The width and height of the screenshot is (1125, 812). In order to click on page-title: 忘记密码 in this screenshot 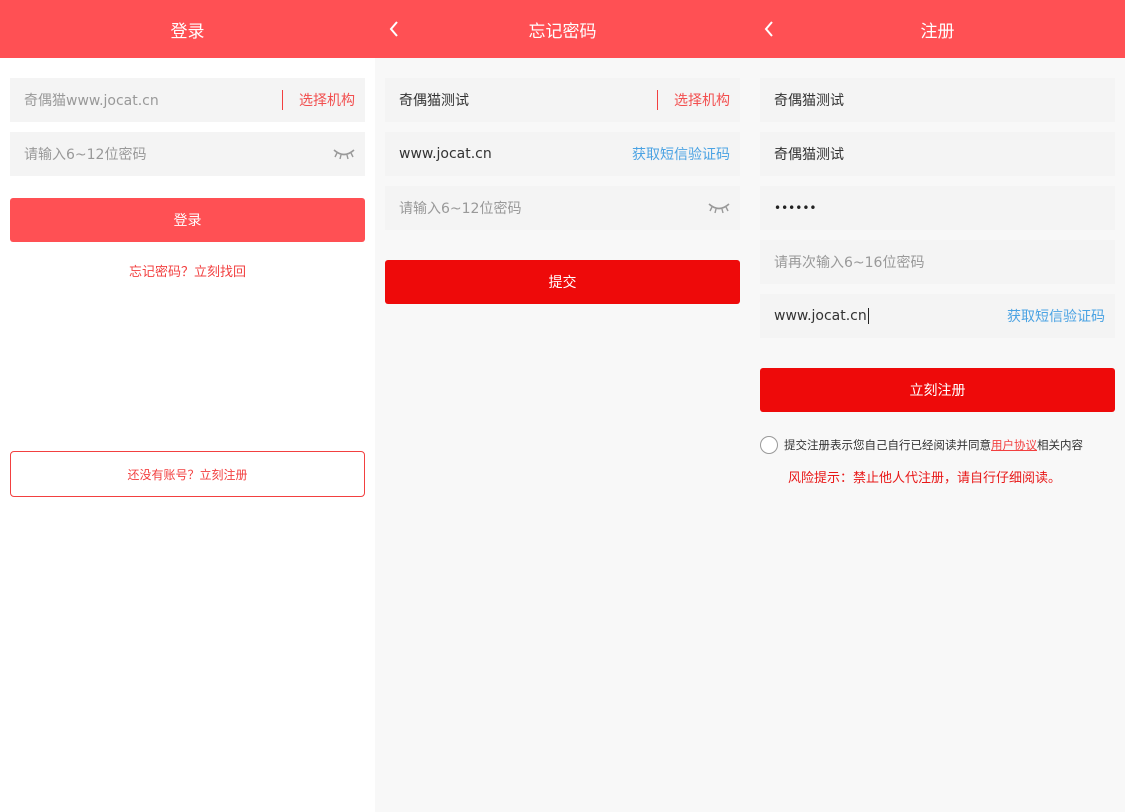, I will do `click(562, 31)`.